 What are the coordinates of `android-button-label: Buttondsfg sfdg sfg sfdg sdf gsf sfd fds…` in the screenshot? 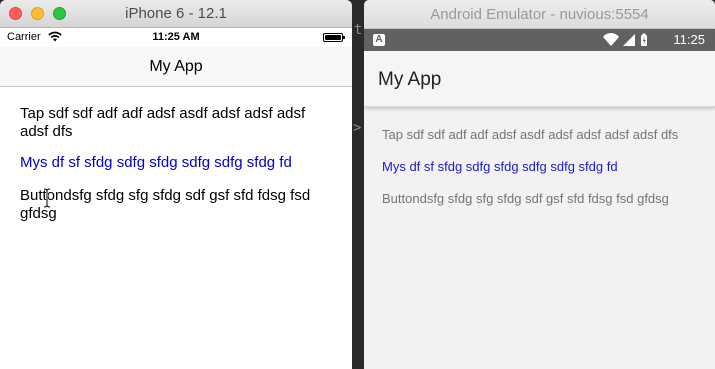 It's located at (539, 199).